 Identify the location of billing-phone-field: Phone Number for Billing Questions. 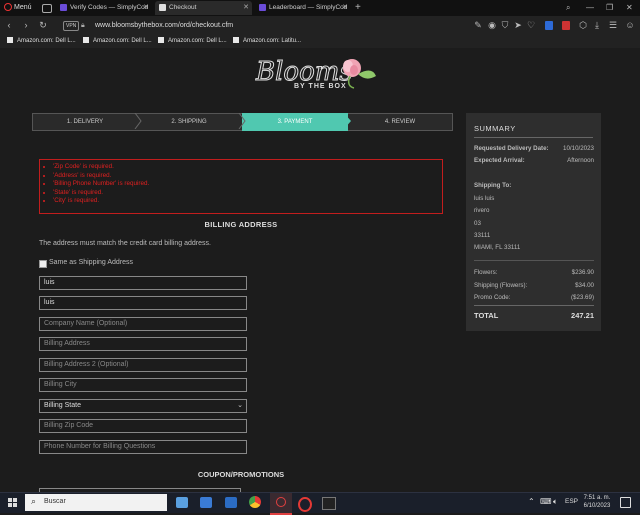
(143, 447).